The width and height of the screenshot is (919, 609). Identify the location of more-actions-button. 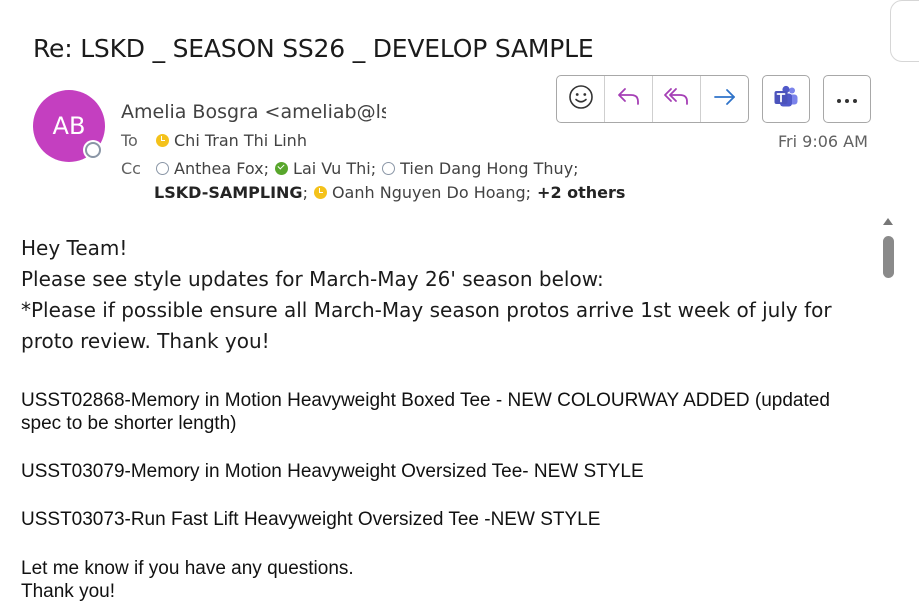
(847, 99).